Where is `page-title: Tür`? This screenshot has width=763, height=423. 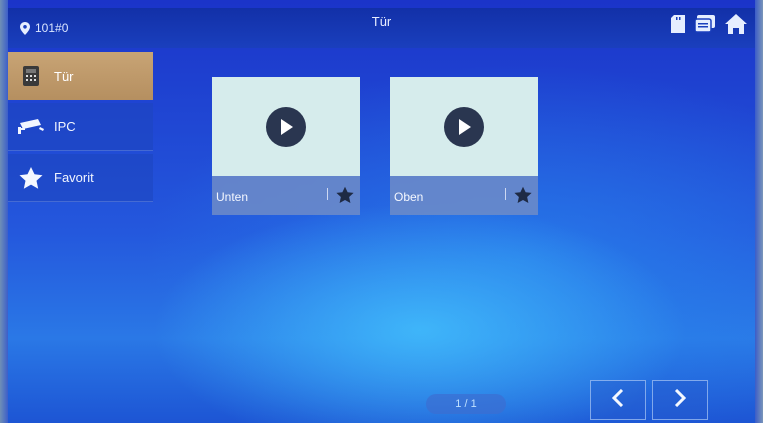
page-title: Tür is located at coordinates (381, 21).